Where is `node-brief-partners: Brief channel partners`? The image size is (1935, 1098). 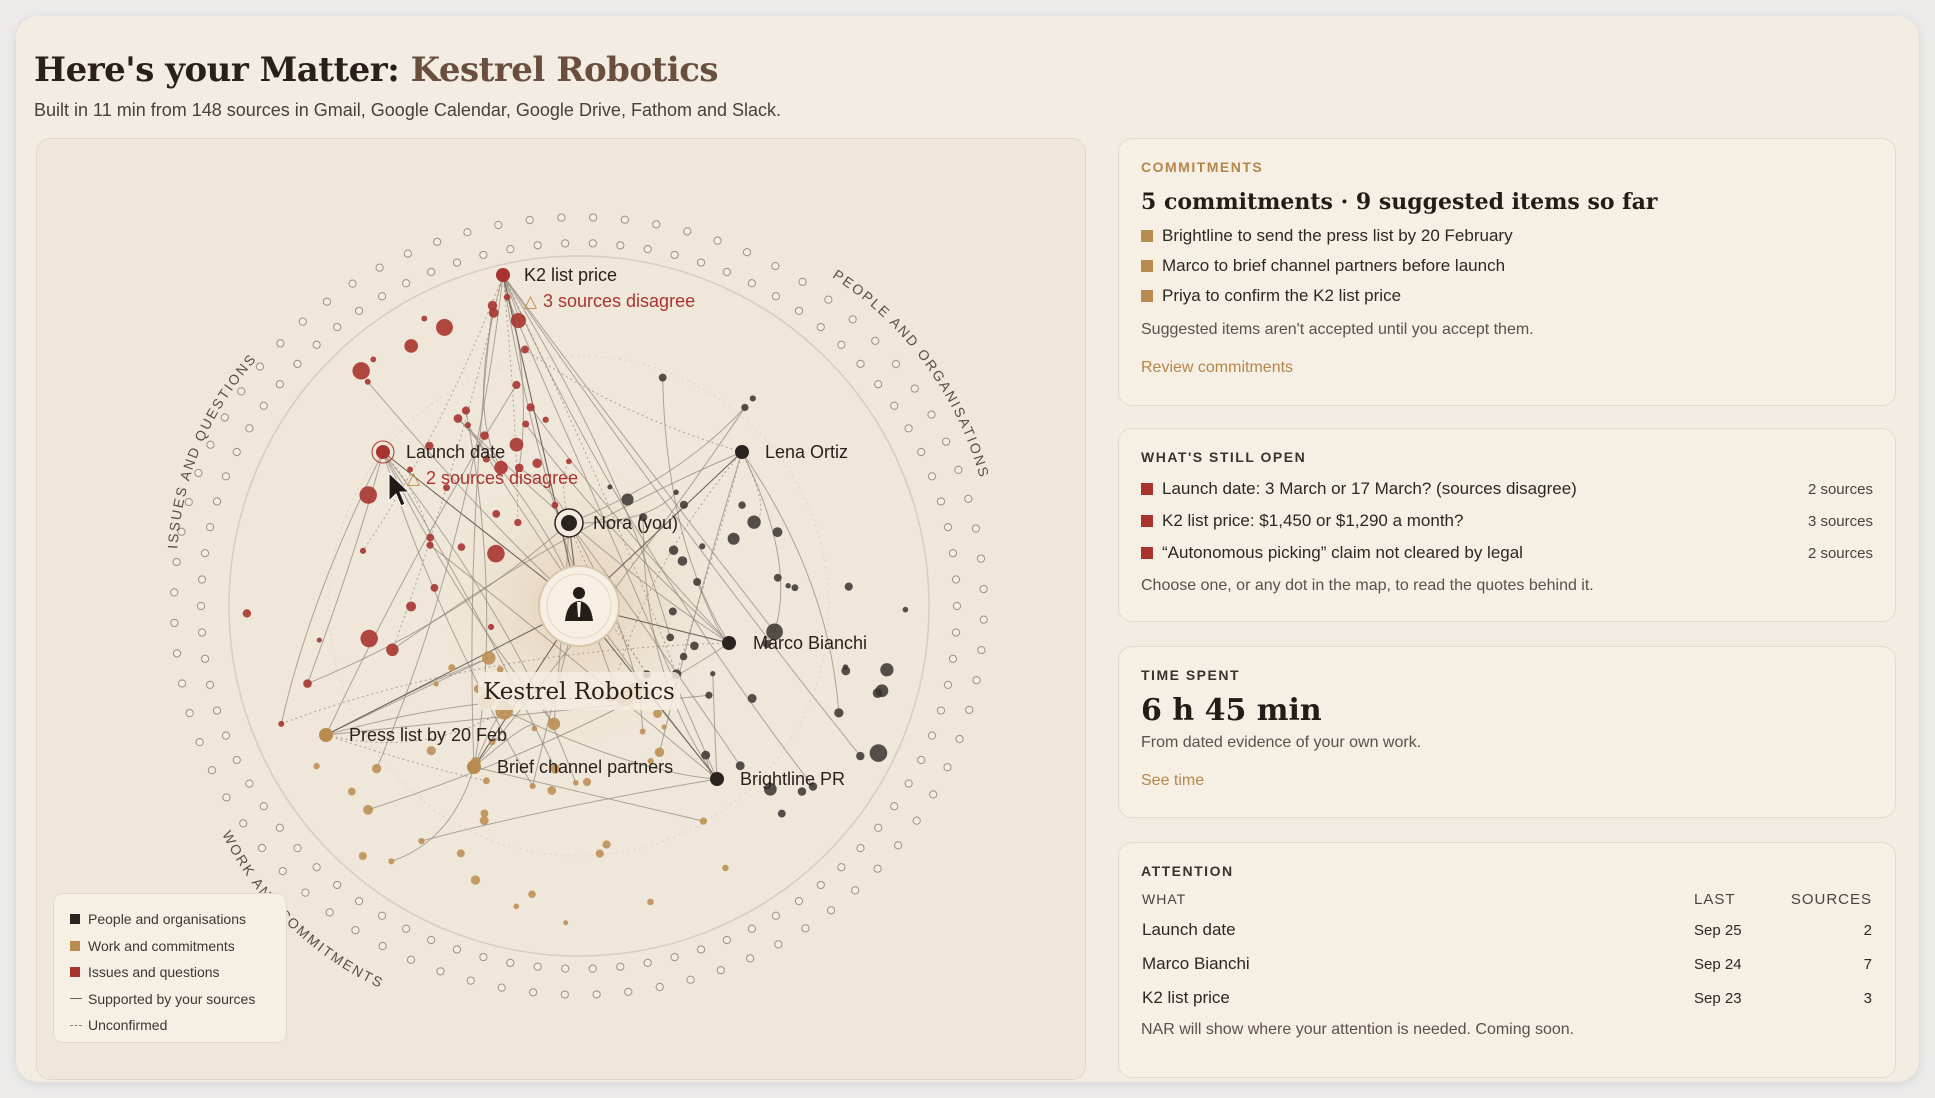 node-brief-partners: Brief channel partners is located at coordinates (570, 767).